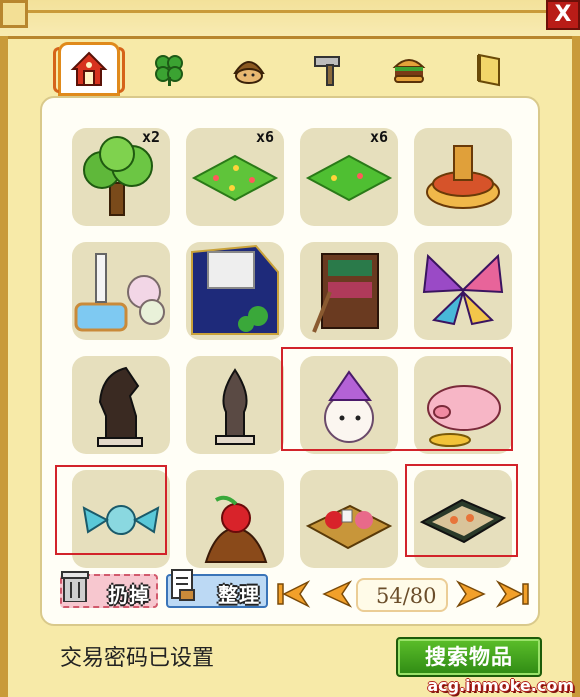  I want to click on item-quantity: x2, so click(150, 137).